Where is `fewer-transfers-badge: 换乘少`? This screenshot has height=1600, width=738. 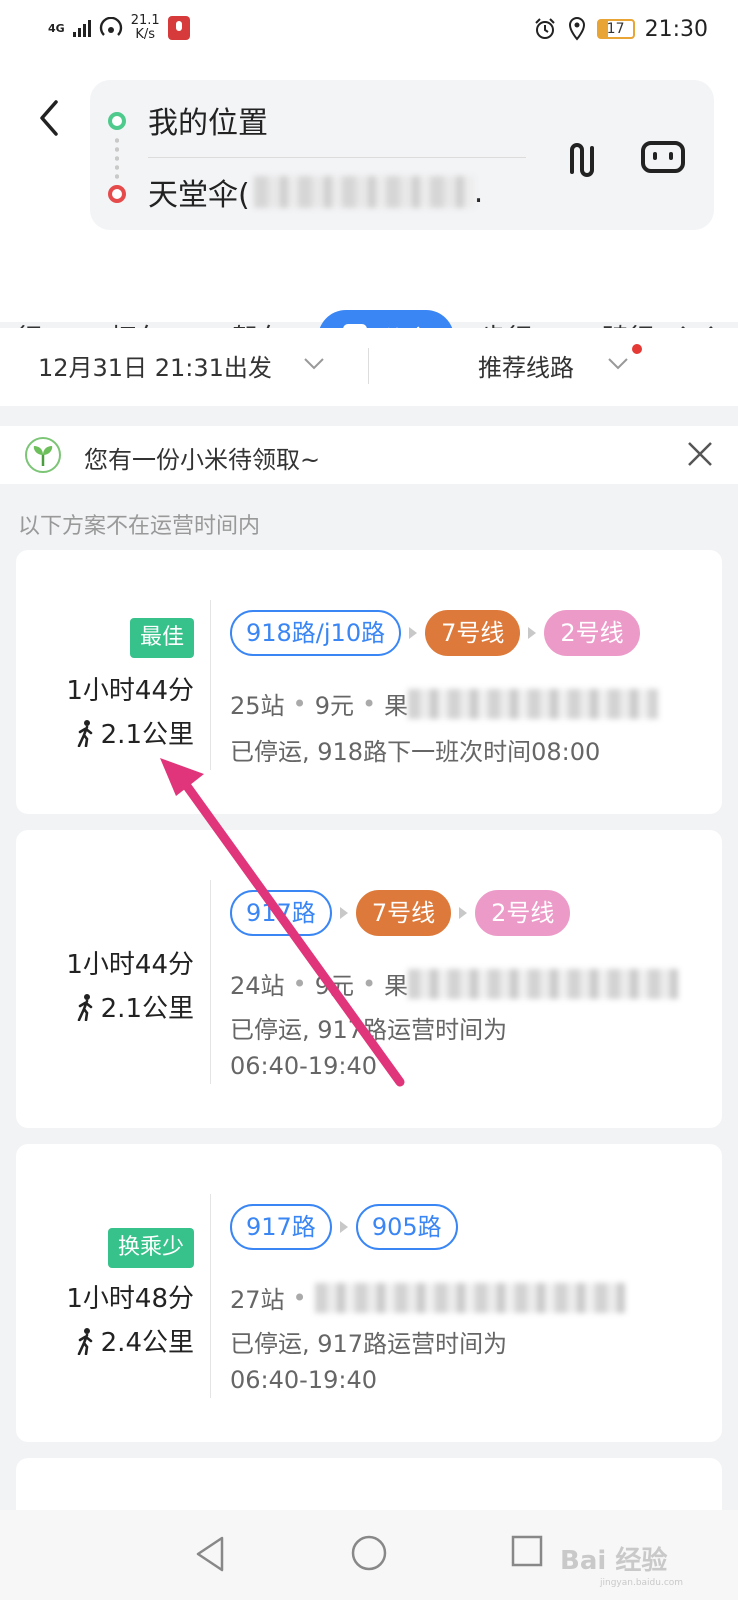 fewer-transfers-badge: 换乘少 is located at coordinates (150, 1248).